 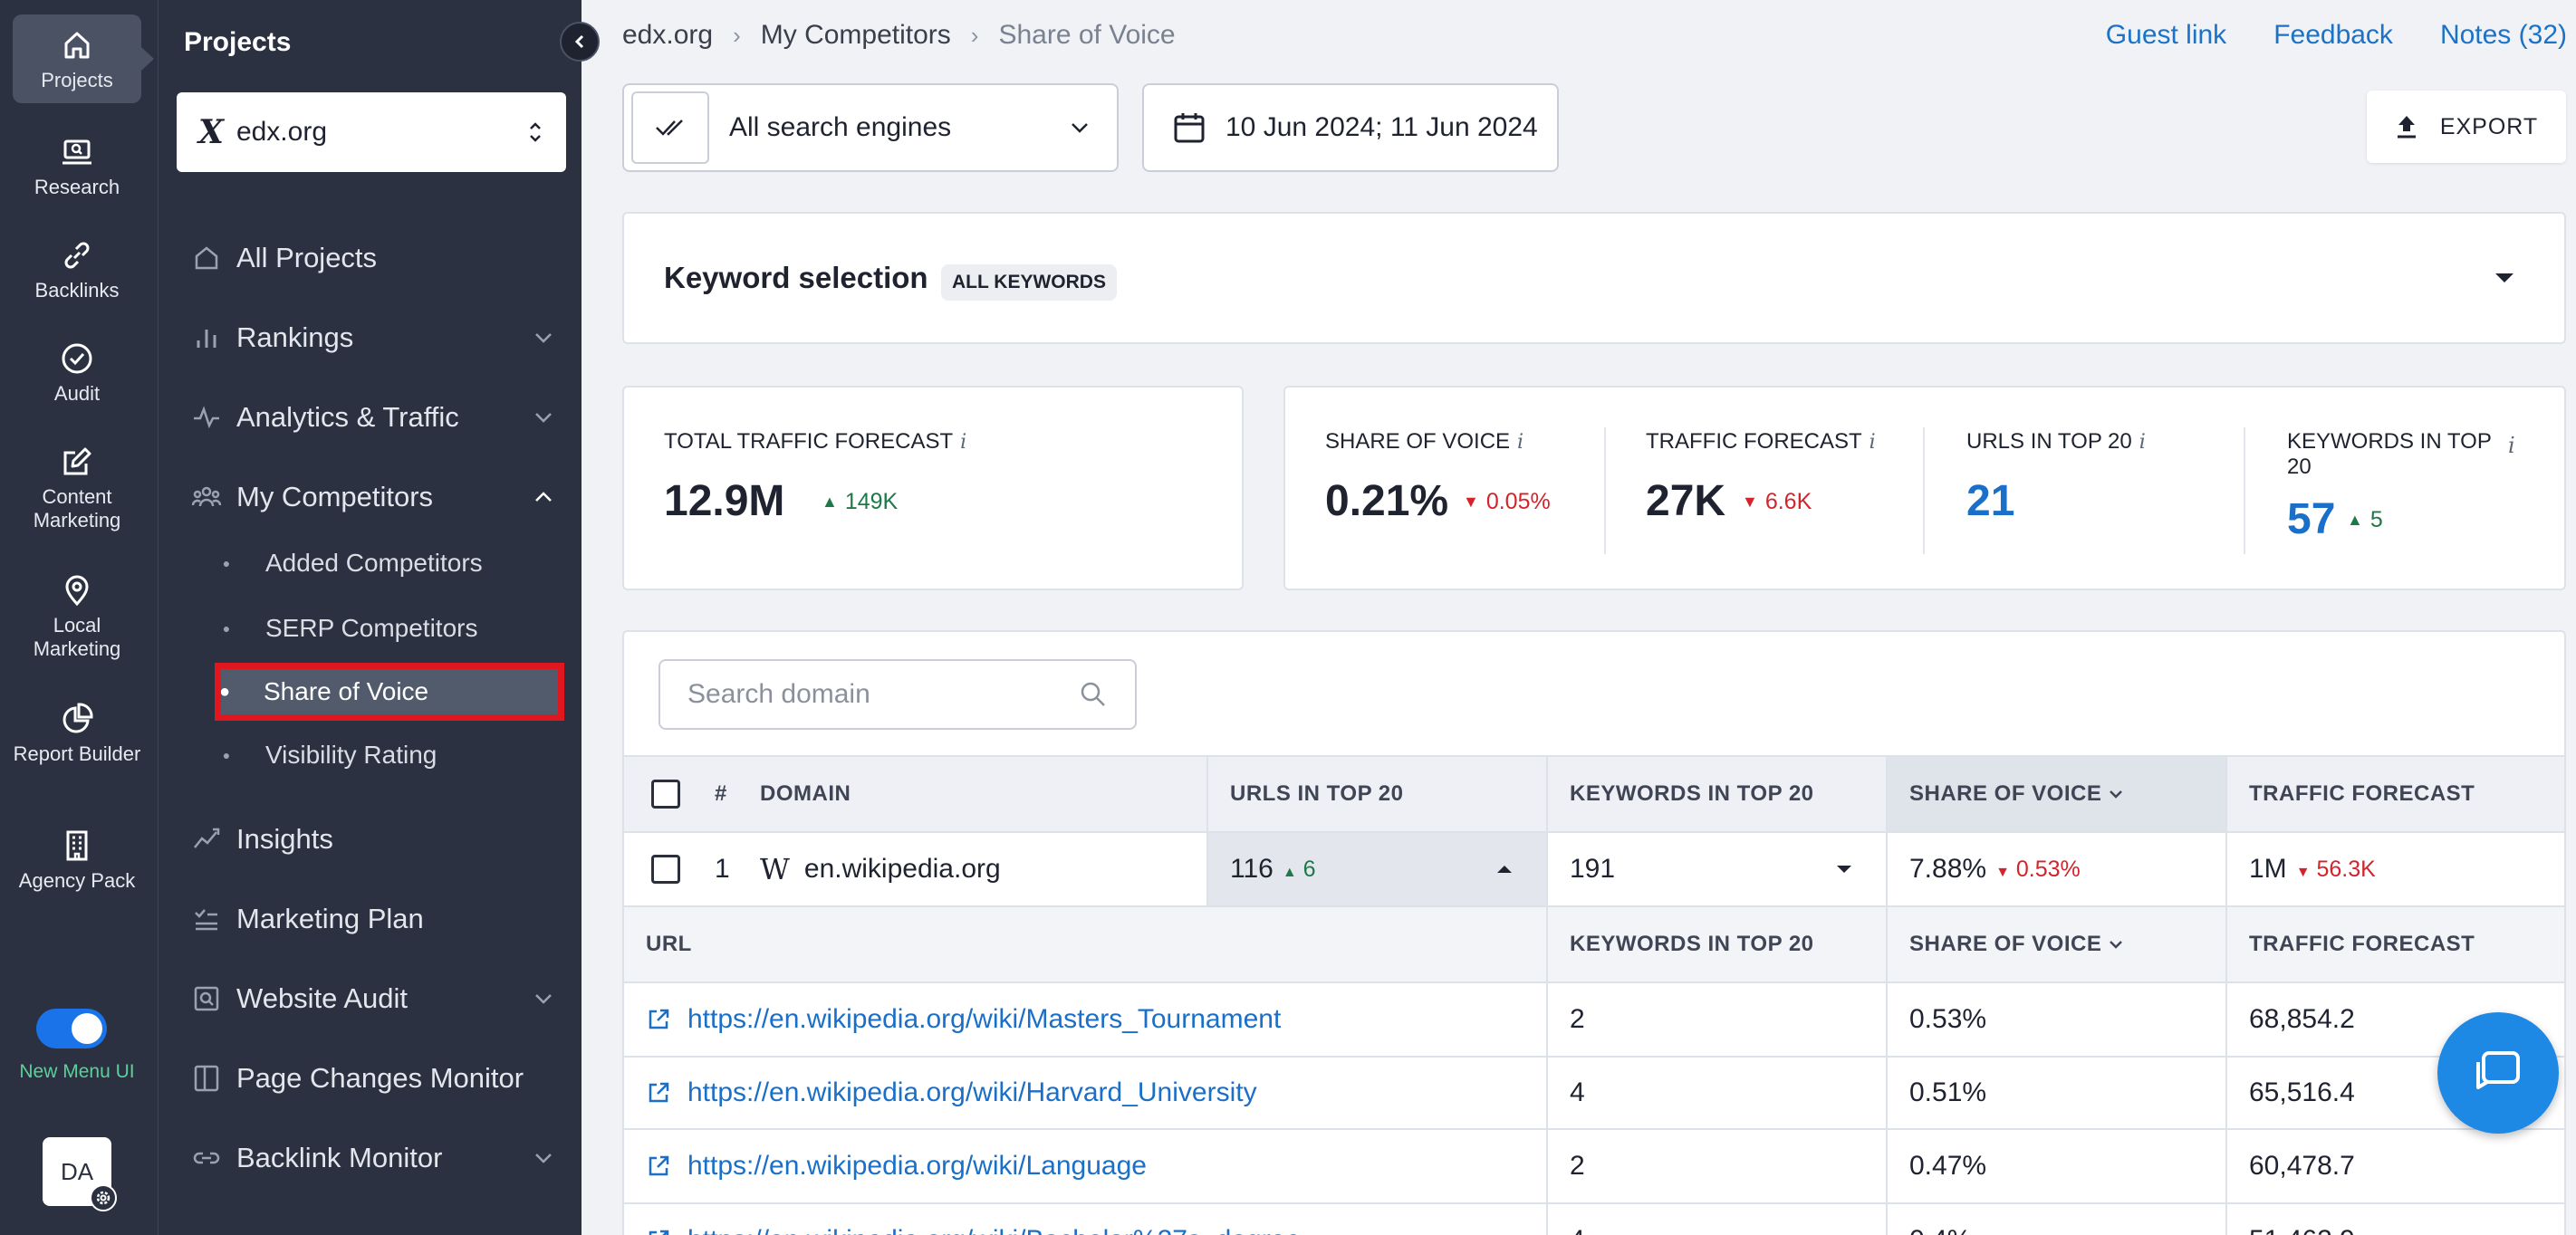 I want to click on subcol-traffic: TRAFFIC FORECAST, so click(x=2394, y=944).